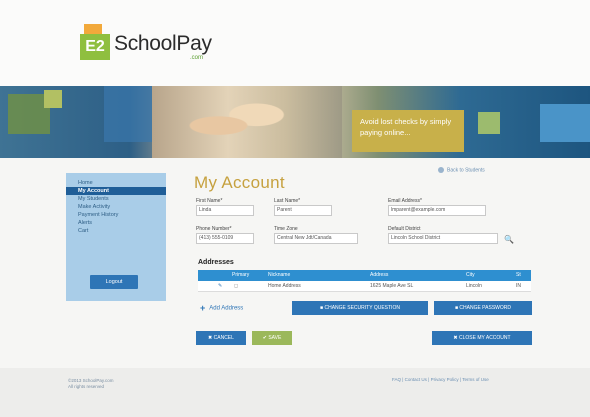 The image size is (590, 417). What do you see at coordinates (404, 229) in the screenshot?
I see `district-label: Default District` at bounding box center [404, 229].